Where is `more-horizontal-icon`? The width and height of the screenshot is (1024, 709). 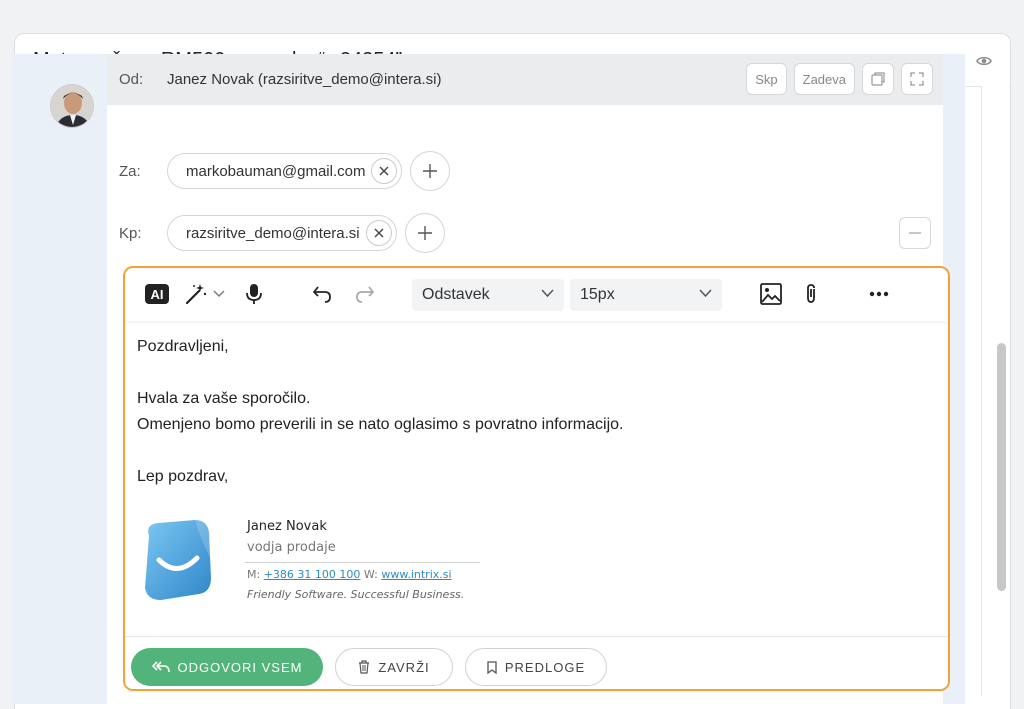
more-horizontal-icon is located at coordinates (879, 294).